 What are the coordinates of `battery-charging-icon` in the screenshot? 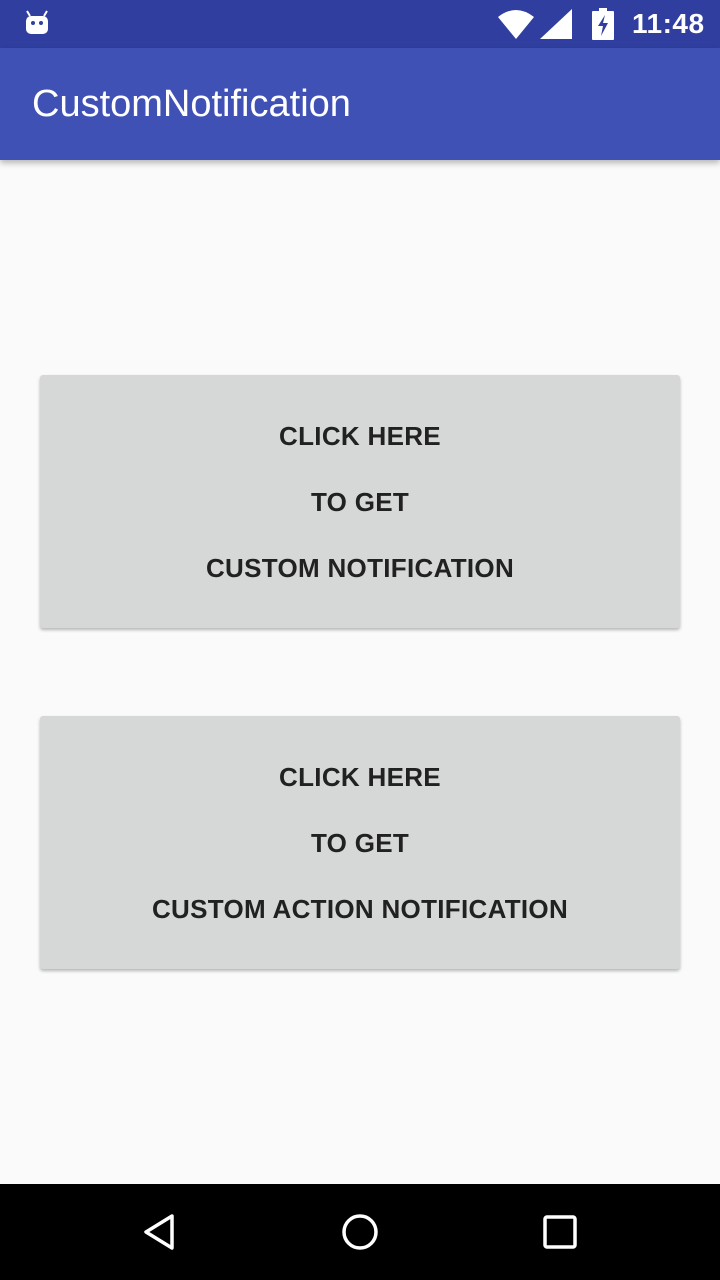 It's located at (603, 24).